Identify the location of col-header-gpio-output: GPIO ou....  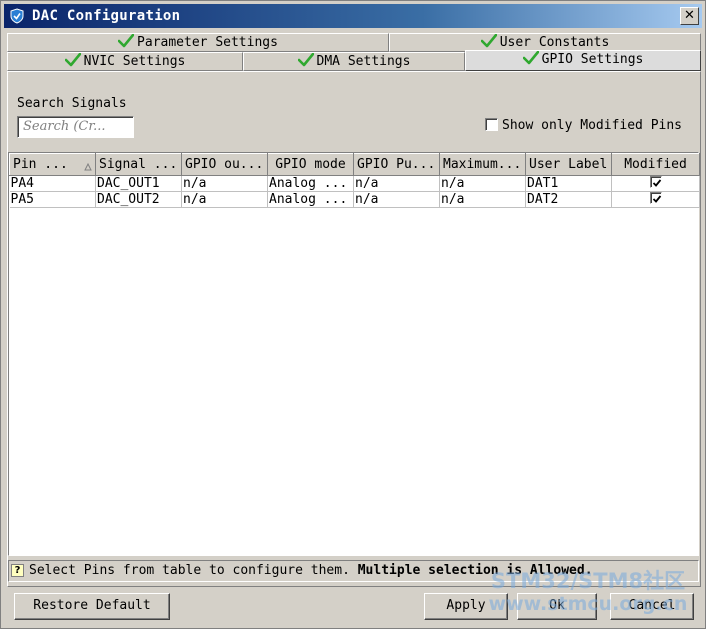
(224, 164).